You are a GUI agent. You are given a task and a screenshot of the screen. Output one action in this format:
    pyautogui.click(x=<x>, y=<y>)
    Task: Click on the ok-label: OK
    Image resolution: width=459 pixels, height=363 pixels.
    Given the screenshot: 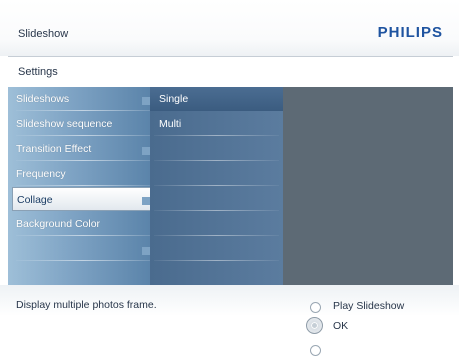 What is the action you would take?
    pyautogui.click(x=341, y=326)
    